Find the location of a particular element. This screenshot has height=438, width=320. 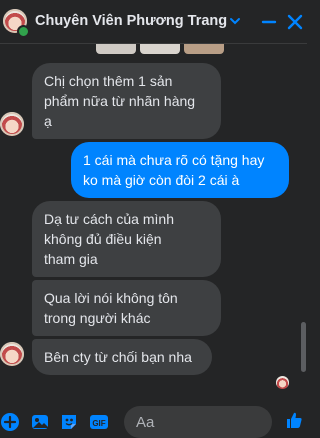

close-icon is located at coordinates (295, 22).